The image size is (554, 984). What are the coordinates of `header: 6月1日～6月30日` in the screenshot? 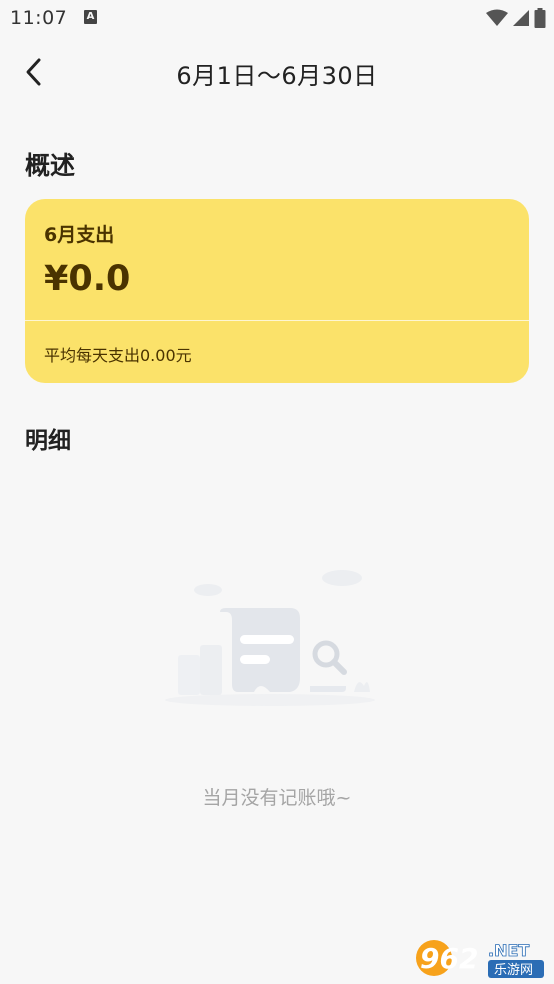 It's located at (277, 72).